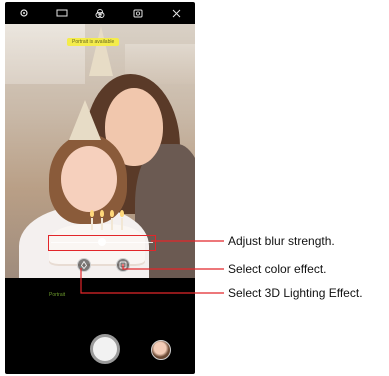 This screenshot has width=389, height=376. I want to click on callout-leader-lines, so click(152, 267).